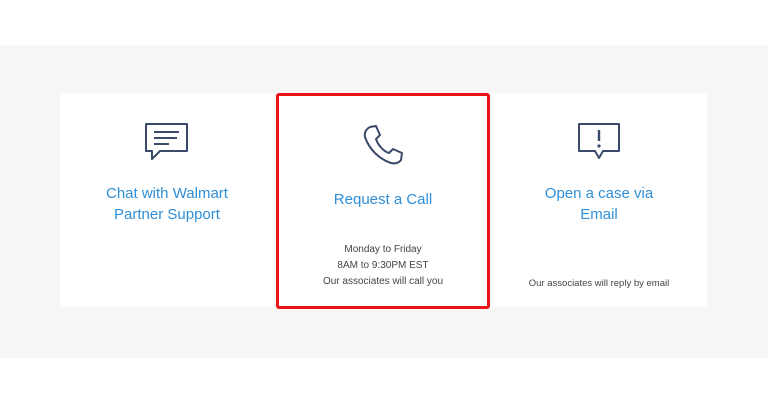  Describe the element at coordinates (599, 144) in the screenshot. I see `alert-bubble-icon` at that location.